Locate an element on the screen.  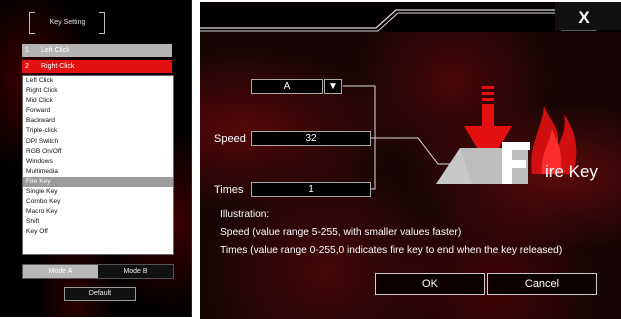
times-input: 1 is located at coordinates (311, 189).